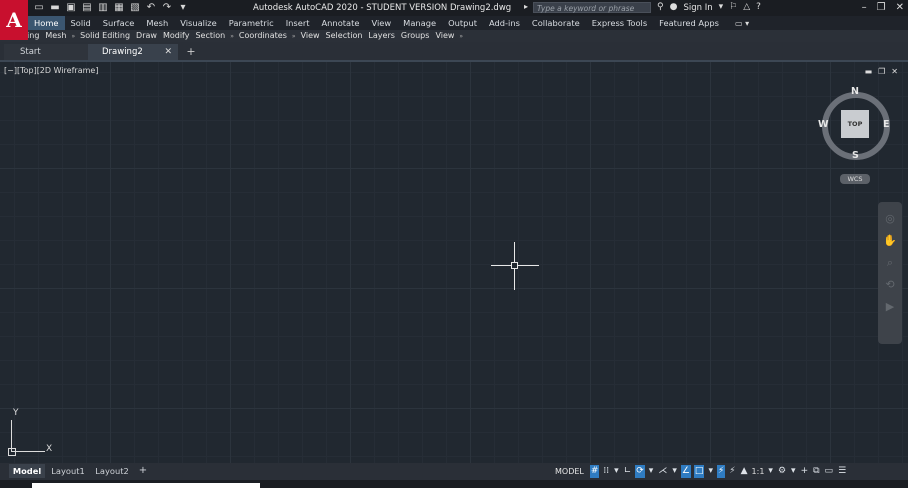  I want to click on layout-tab-layout1: Layout1, so click(68, 471).